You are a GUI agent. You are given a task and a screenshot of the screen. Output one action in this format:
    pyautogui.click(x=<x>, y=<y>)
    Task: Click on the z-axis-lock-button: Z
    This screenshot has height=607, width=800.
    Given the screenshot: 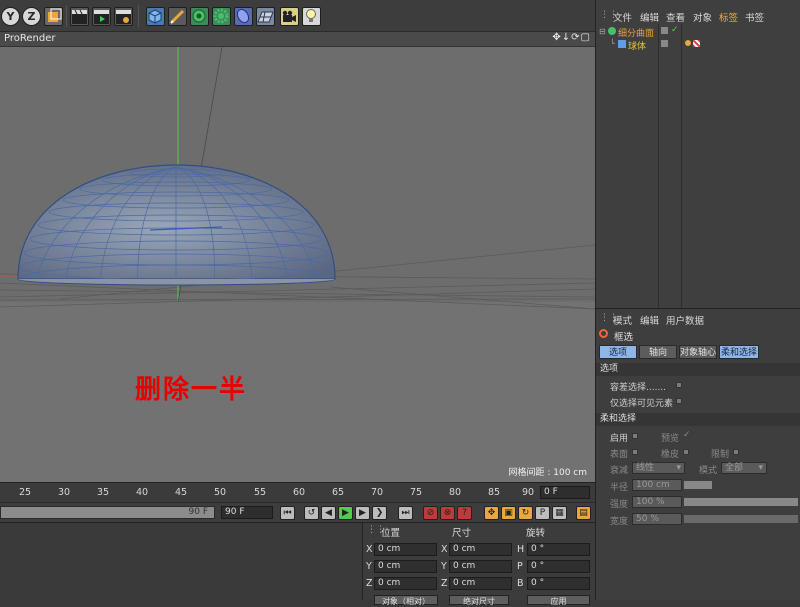 What is the action you would take?
    pyautogui.click(x=31, y=16)
    